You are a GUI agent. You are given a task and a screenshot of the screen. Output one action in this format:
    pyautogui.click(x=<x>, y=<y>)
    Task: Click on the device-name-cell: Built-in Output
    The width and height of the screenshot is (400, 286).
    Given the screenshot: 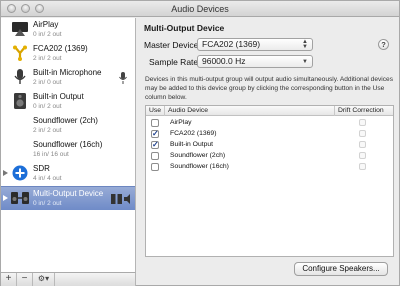 What is the action you would take?
    pyautogui.click(x=192, y=144)
    